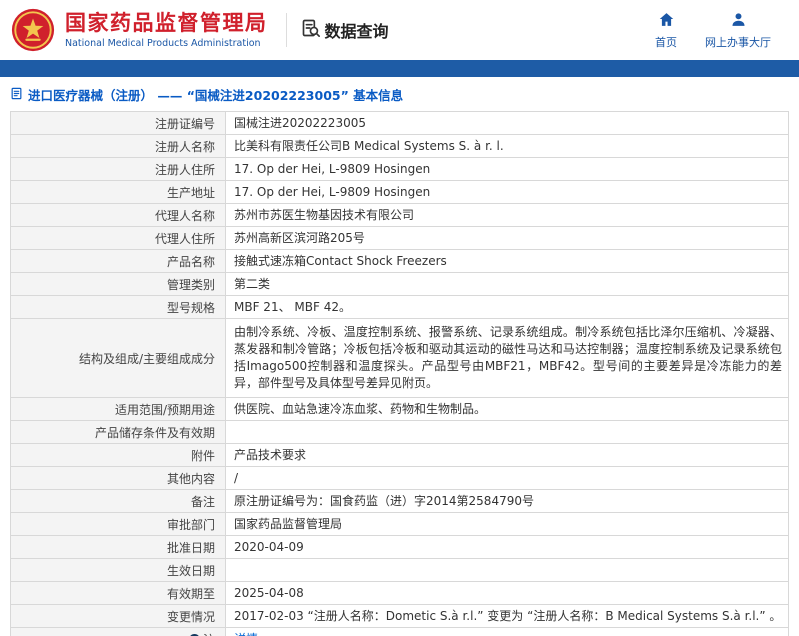 The width and height of the screenshot is (799, 636). Describe the element at coordinates (311, 30) in the screenshot. I see `data-search-icon` at that location.